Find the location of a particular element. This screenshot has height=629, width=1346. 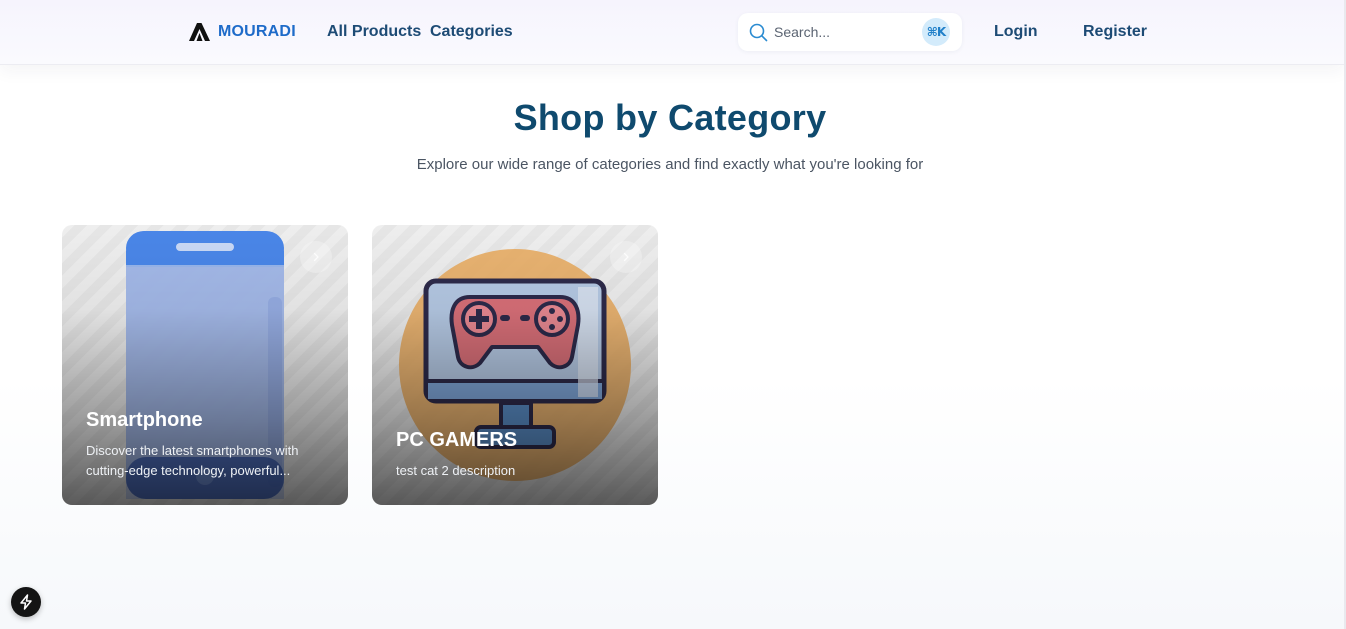

brand-logo-icon is located at coordinates (199, 32).